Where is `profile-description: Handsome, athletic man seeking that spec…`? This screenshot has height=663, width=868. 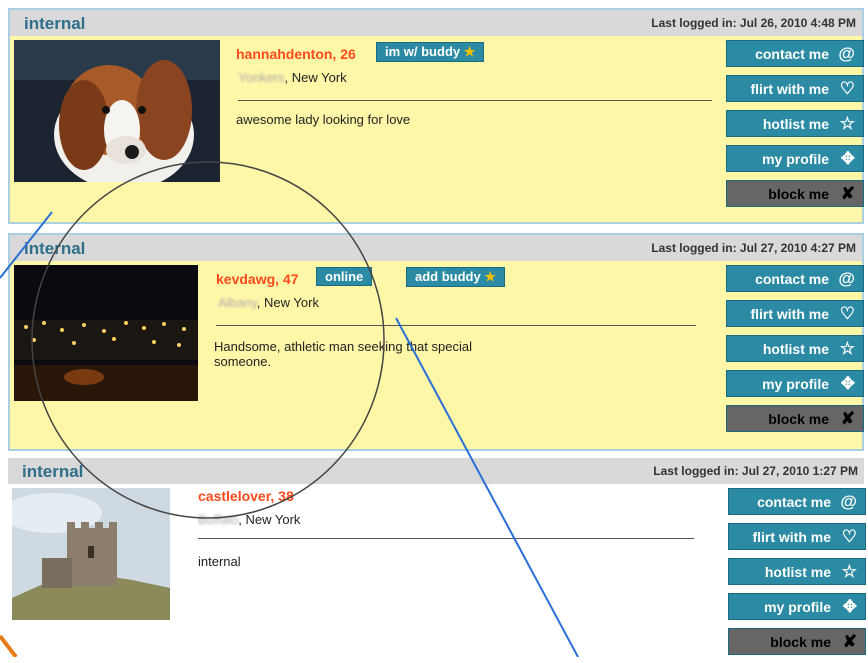
profile-description: Handsome, athletic man seeking that spec… is located at coordinates (343, 354).